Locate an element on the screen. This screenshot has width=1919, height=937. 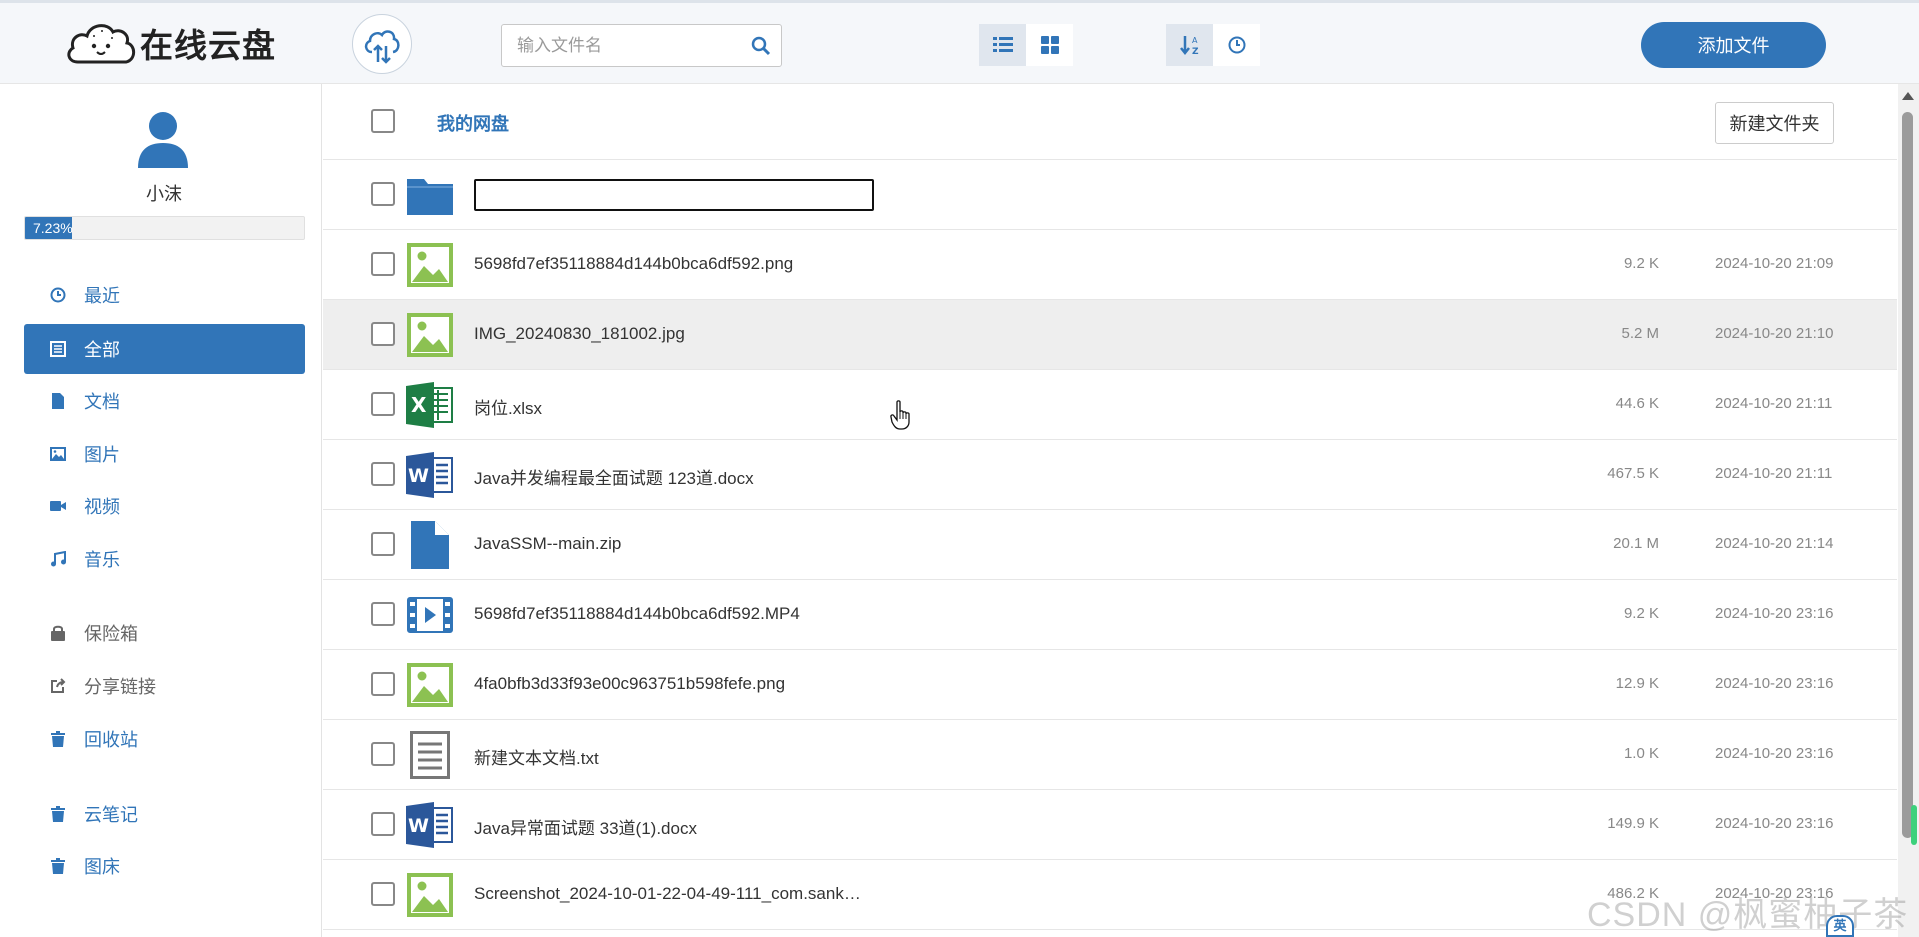
video-icon is located at coordinates (58, 506).